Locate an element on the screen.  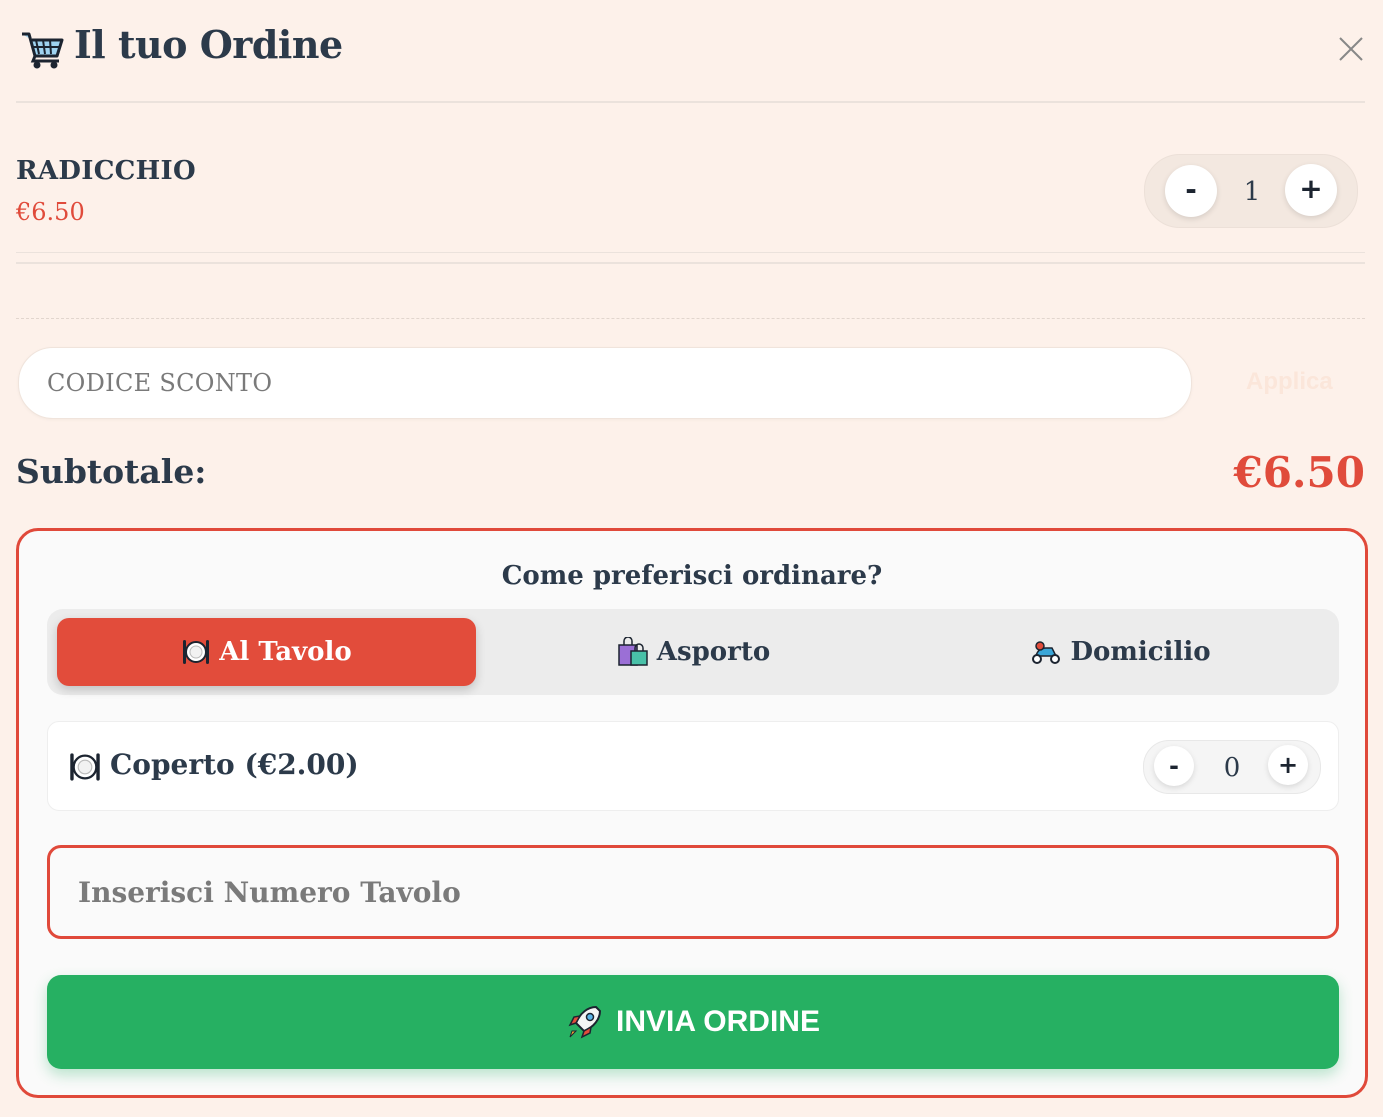
discount-code-placeholder: CODICE SCONTO is located at coordinates (160, 383).